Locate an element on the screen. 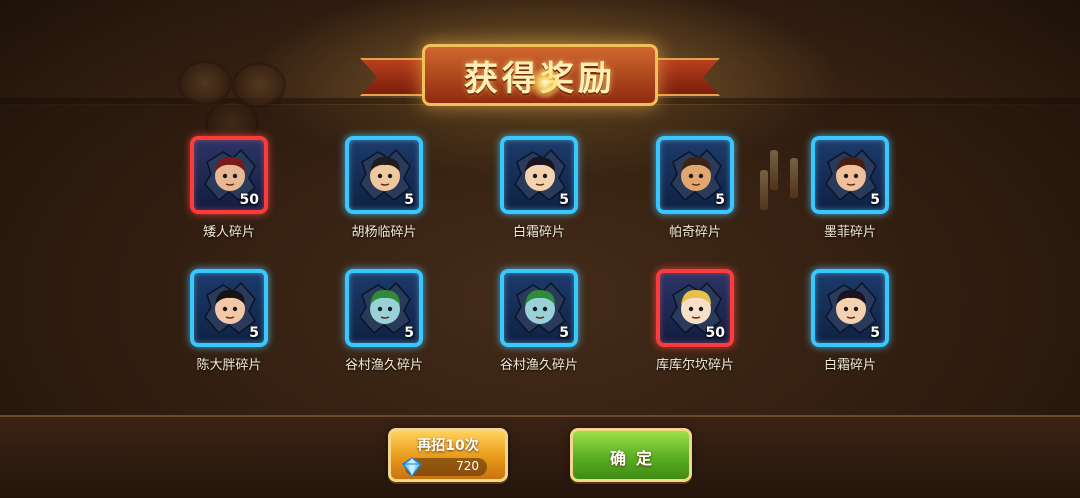  barrel-decoration is located at coordinates (205, 83).